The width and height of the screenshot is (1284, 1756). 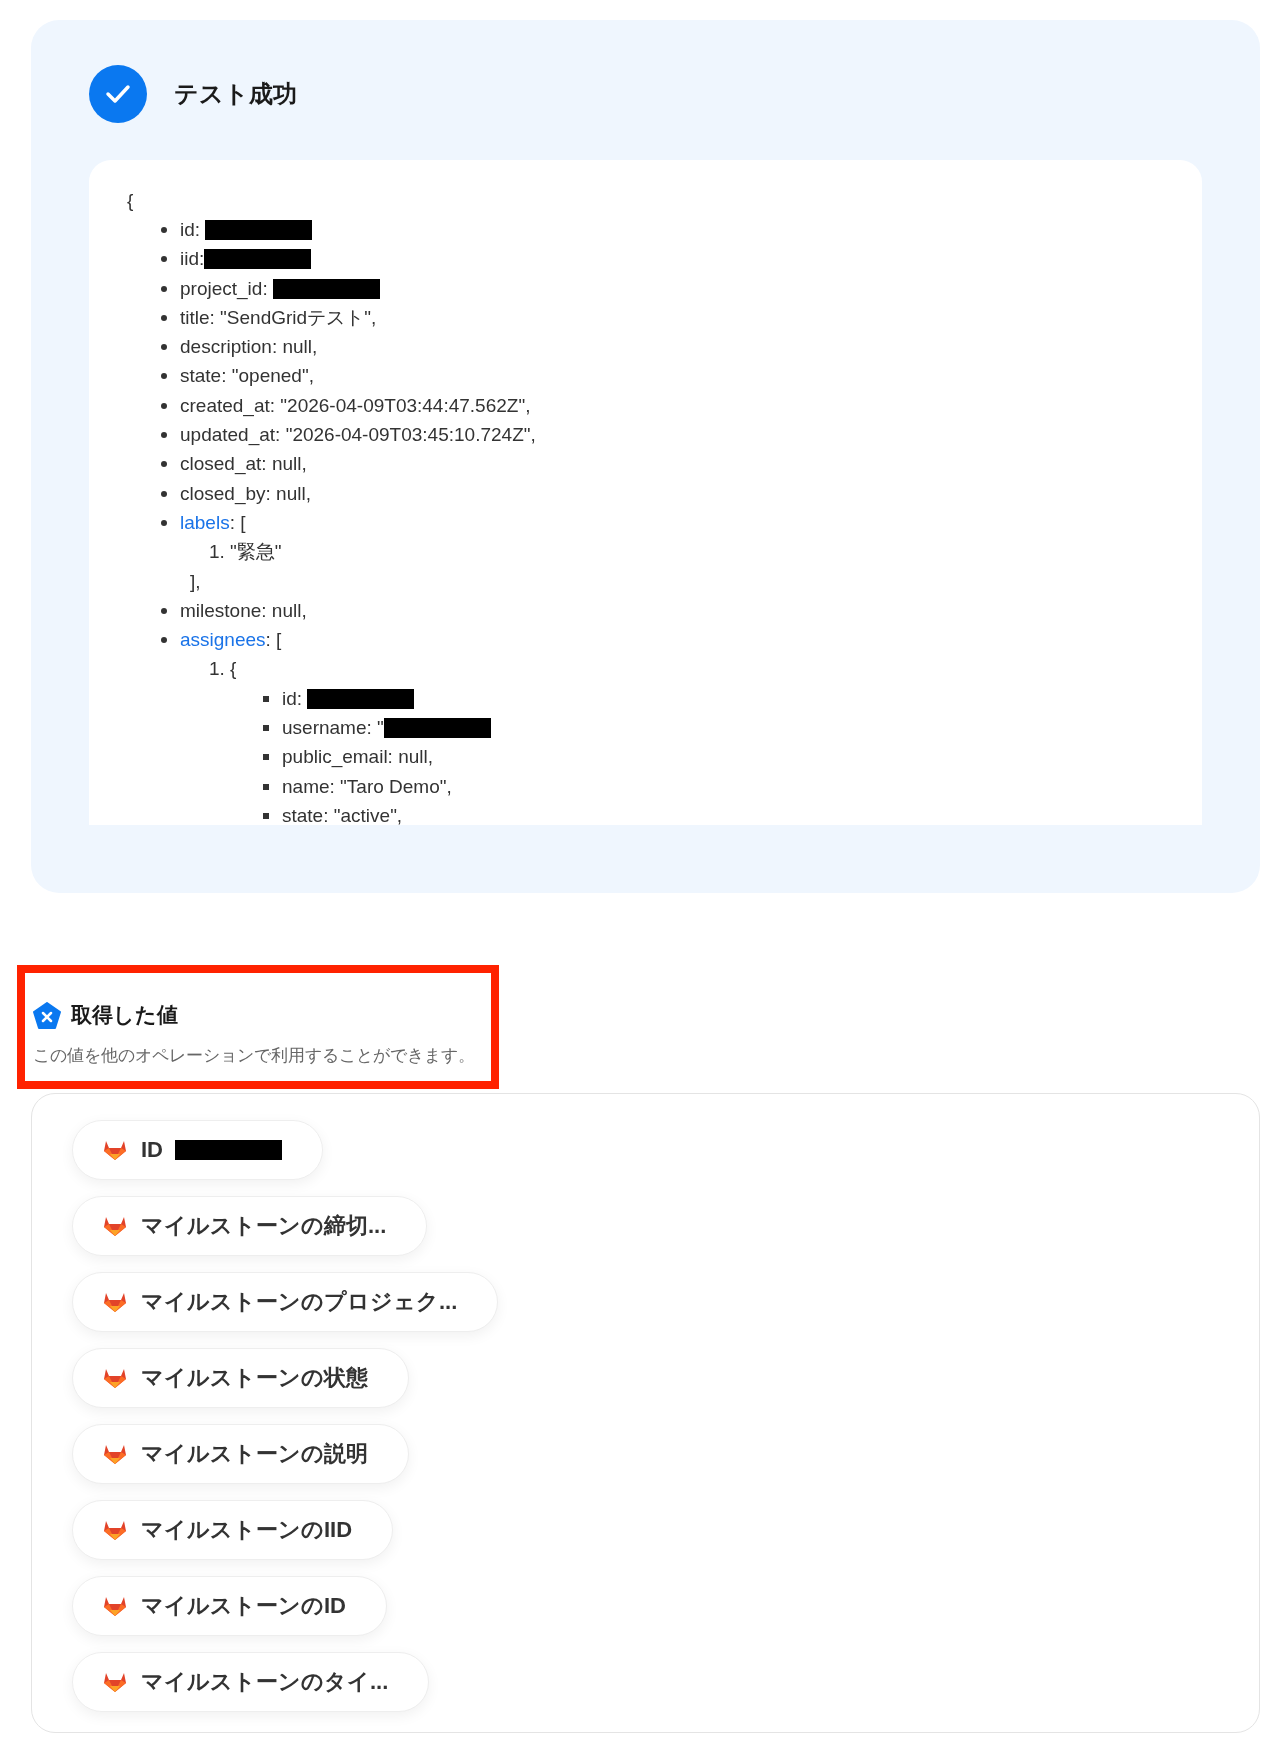 What do you see at coordinates (240, 1454) in the screenshot?
I see `value-chip: マイルストーンの説明` at bounding box center [240, 1454].